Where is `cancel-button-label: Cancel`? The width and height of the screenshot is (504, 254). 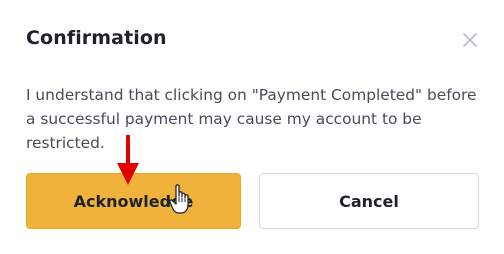
cancel-button-label: Cancel is located at coordinates (369, 201).